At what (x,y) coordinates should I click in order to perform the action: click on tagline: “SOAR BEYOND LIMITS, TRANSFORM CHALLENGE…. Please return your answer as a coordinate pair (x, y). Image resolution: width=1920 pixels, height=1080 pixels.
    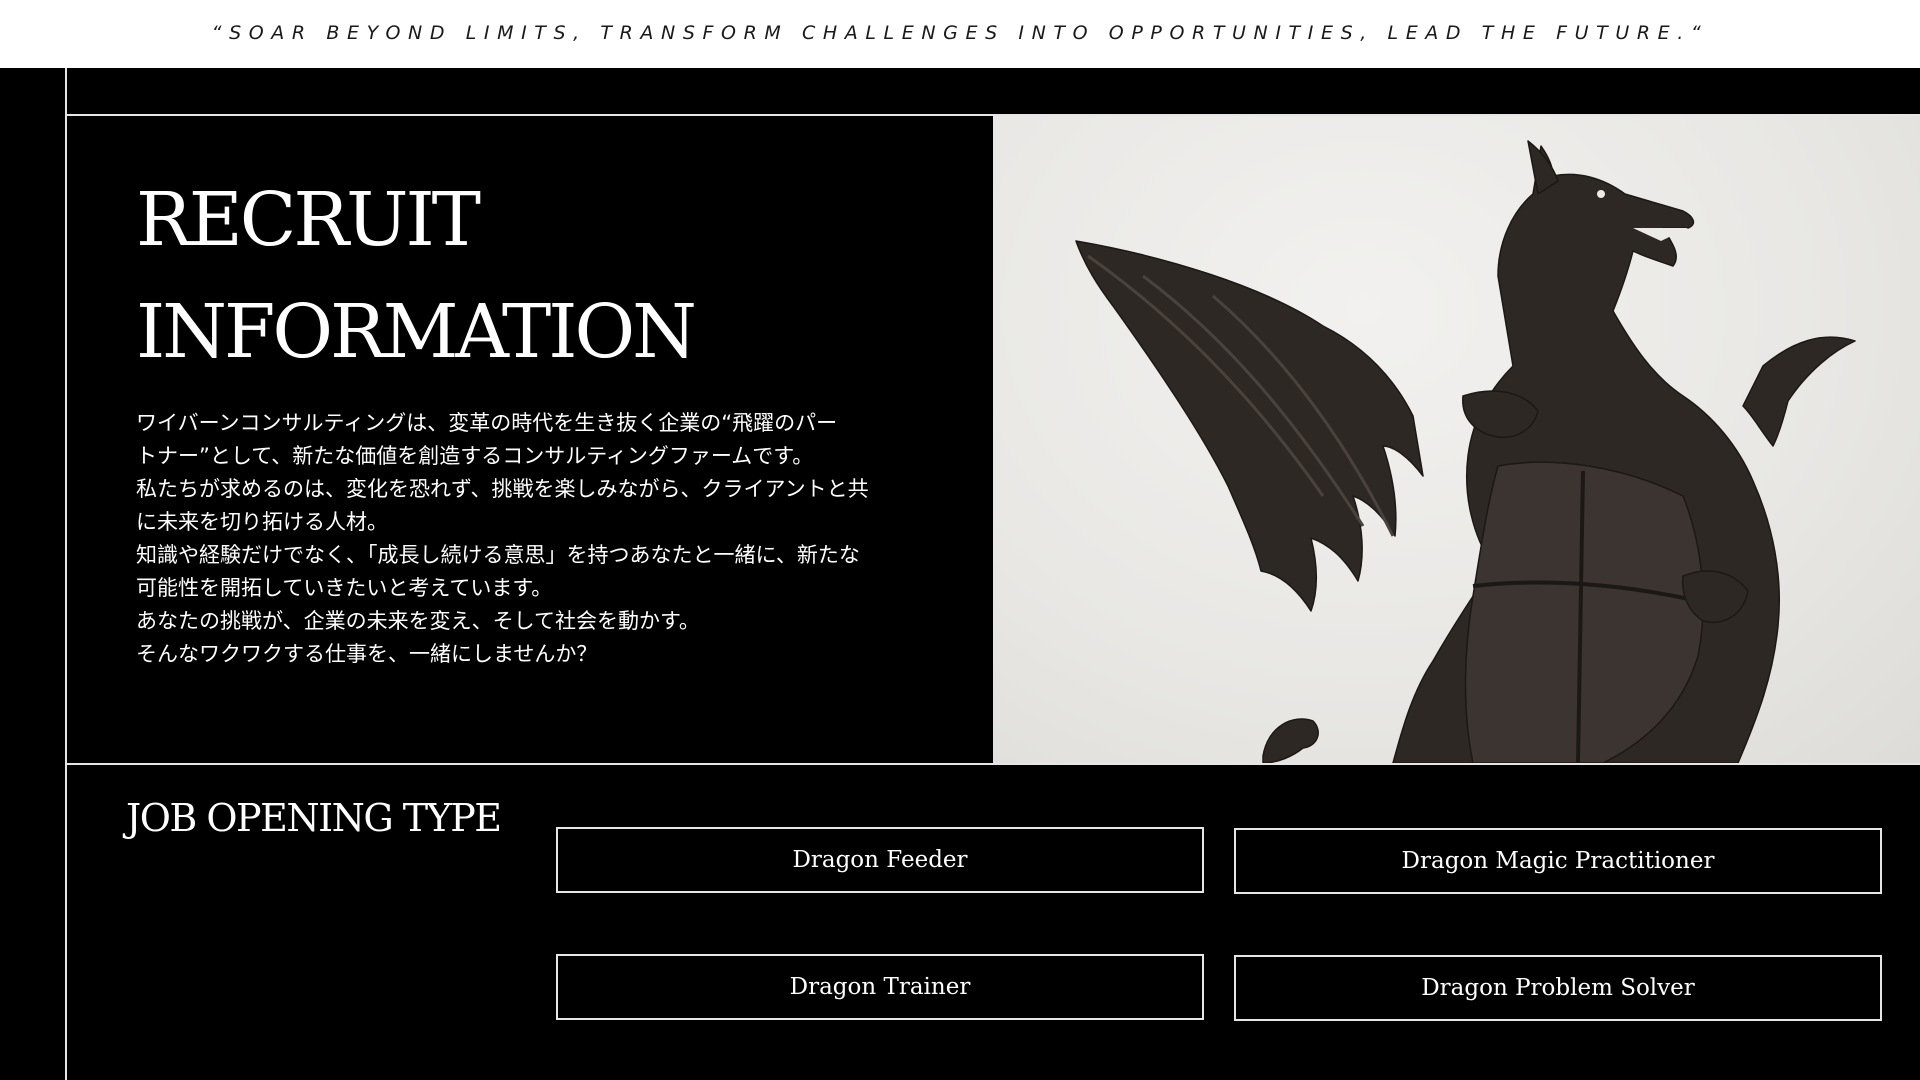
    Looking at the image, I should click on (960, 33).